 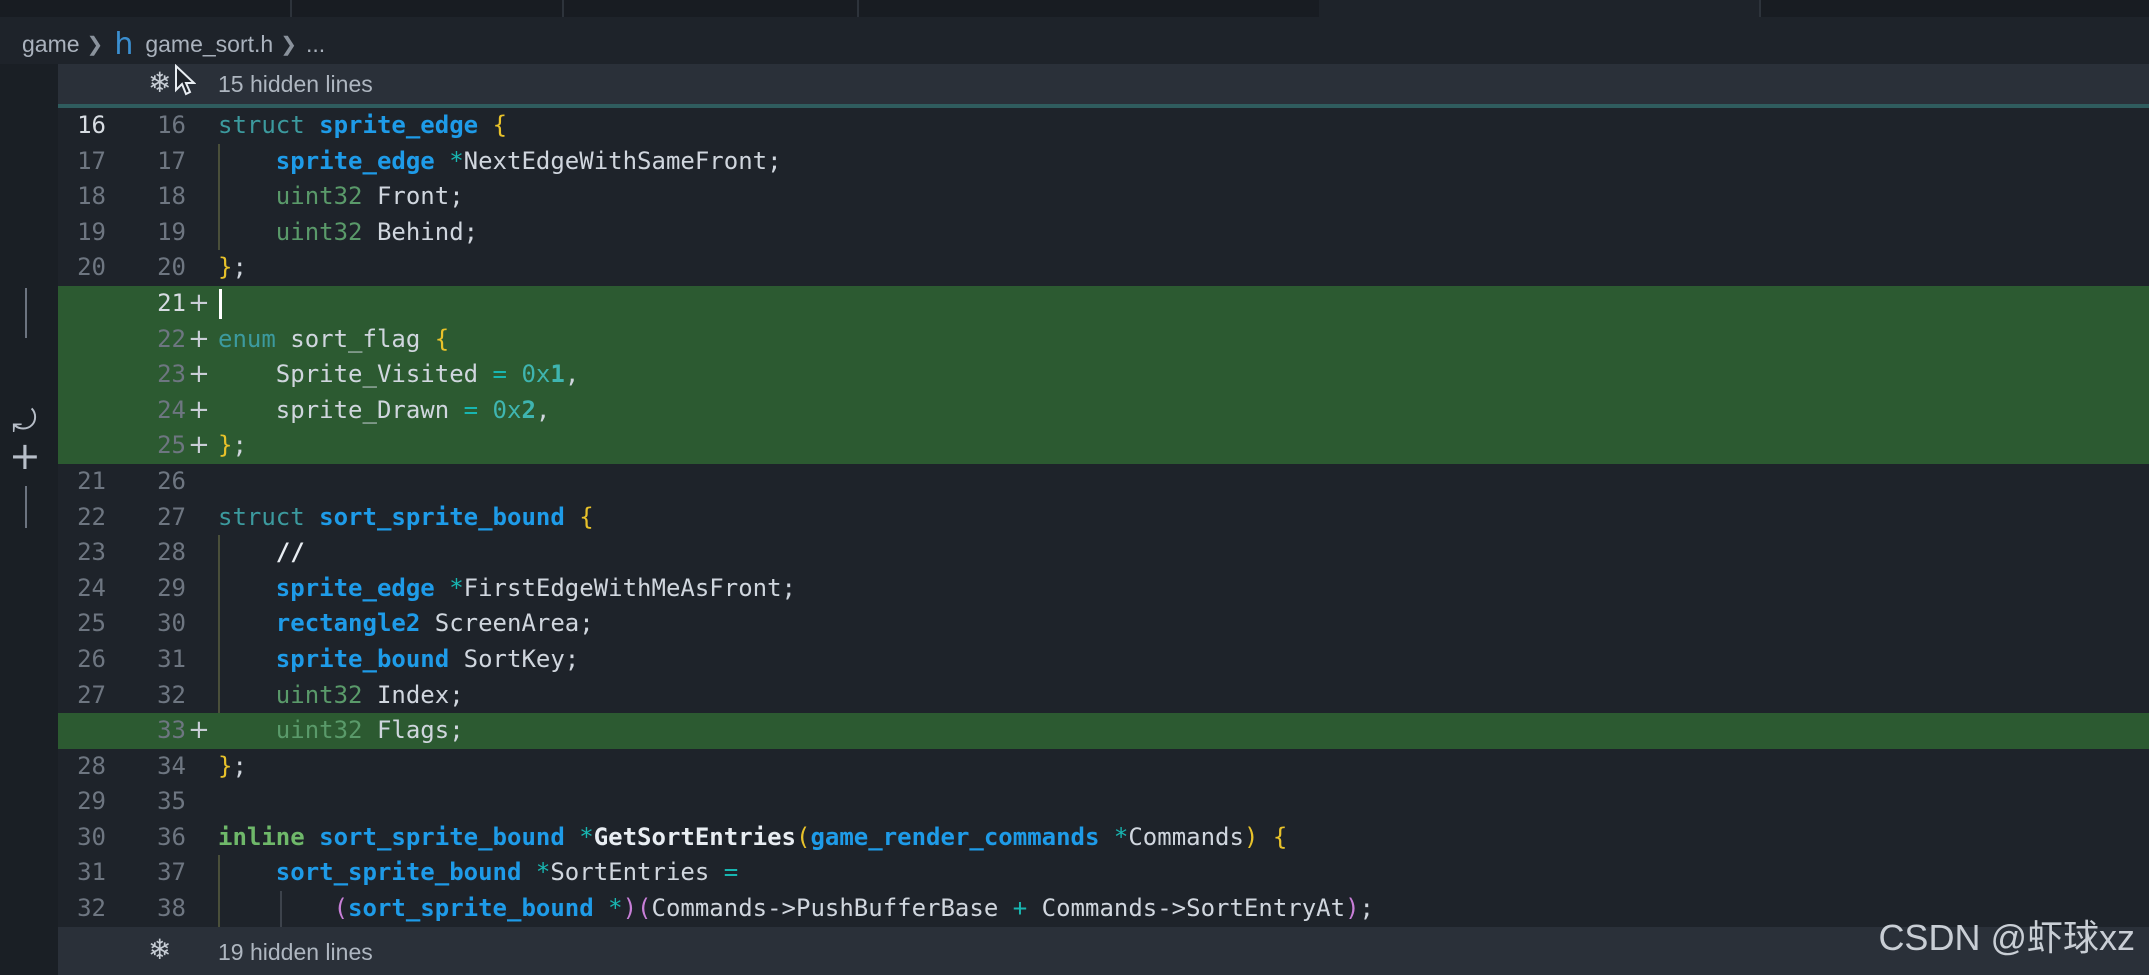 What do you see at coordinates (1103, 410) in the screenshot?
I see `added-line: 24 + sprite_Drawn = 0x2,` at bounding box center [1103, 410].